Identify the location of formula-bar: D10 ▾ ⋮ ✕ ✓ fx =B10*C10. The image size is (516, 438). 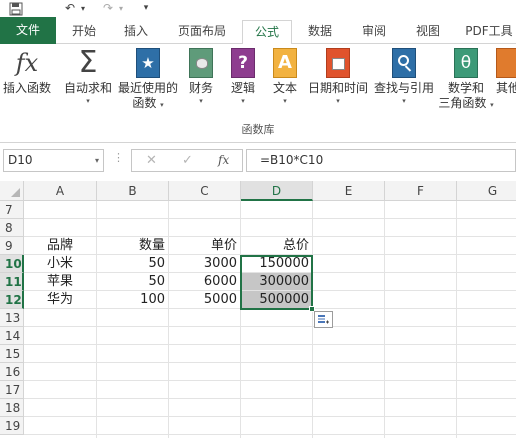
(258, 162).